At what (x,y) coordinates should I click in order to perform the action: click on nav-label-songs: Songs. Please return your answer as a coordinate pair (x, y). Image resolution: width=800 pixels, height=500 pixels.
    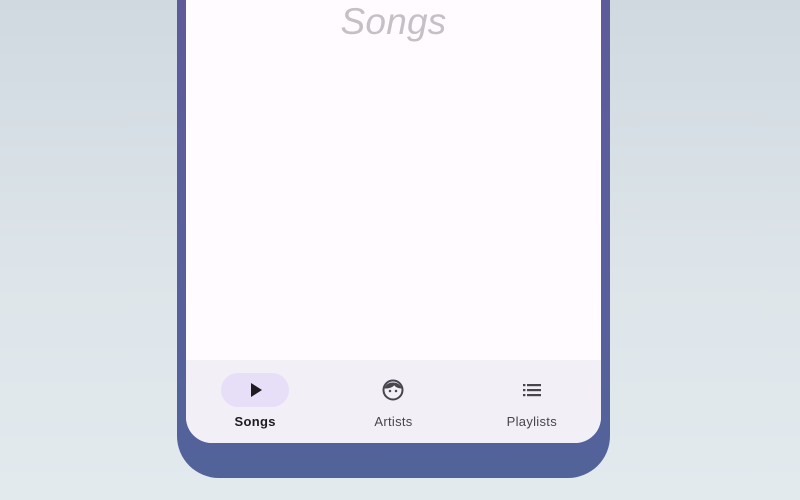
    Looking at the image, I should click on (255, 421).